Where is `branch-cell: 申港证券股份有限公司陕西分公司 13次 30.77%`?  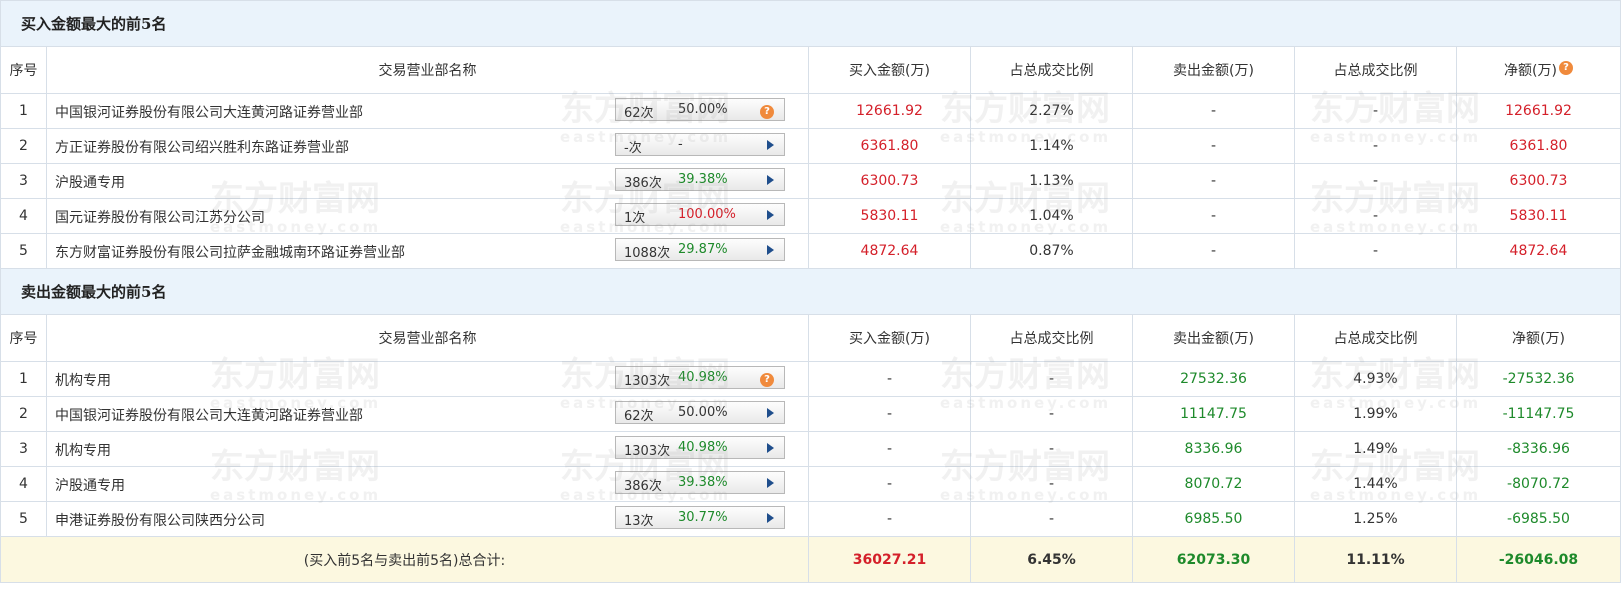 branch-cell: 申港证券股份有限公司陕西分公司 13次 30.77% is located at coordinates (427, 519).